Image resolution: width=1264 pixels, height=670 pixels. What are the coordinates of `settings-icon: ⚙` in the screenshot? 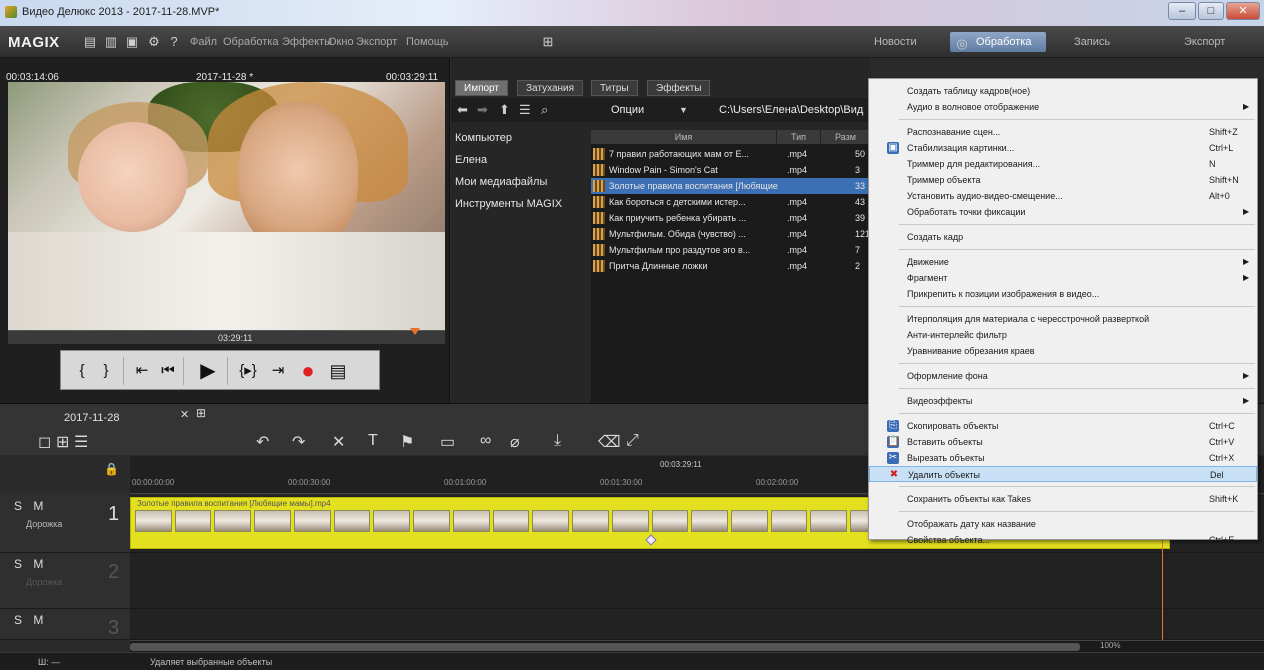 It's located at (154, 42).